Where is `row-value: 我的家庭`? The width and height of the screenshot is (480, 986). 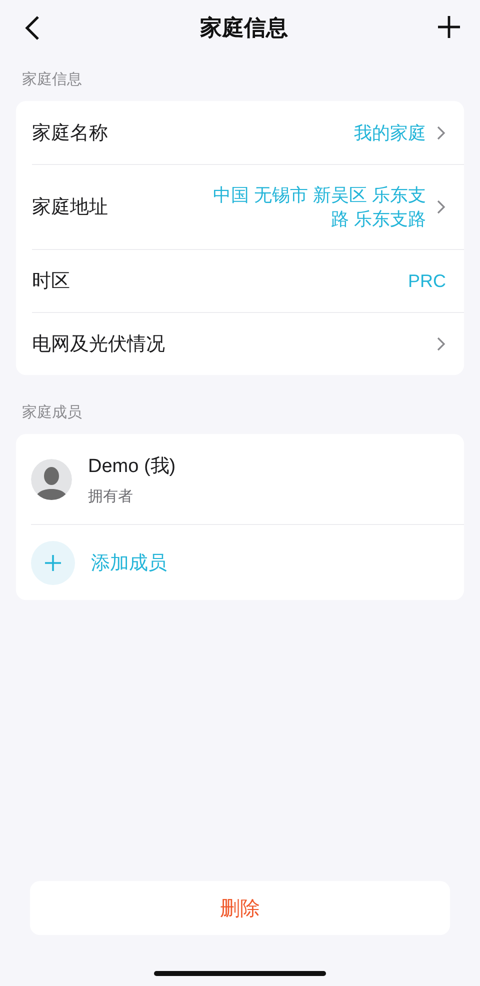
row-value: 我的家庭 is located at coordinates (390, 132).